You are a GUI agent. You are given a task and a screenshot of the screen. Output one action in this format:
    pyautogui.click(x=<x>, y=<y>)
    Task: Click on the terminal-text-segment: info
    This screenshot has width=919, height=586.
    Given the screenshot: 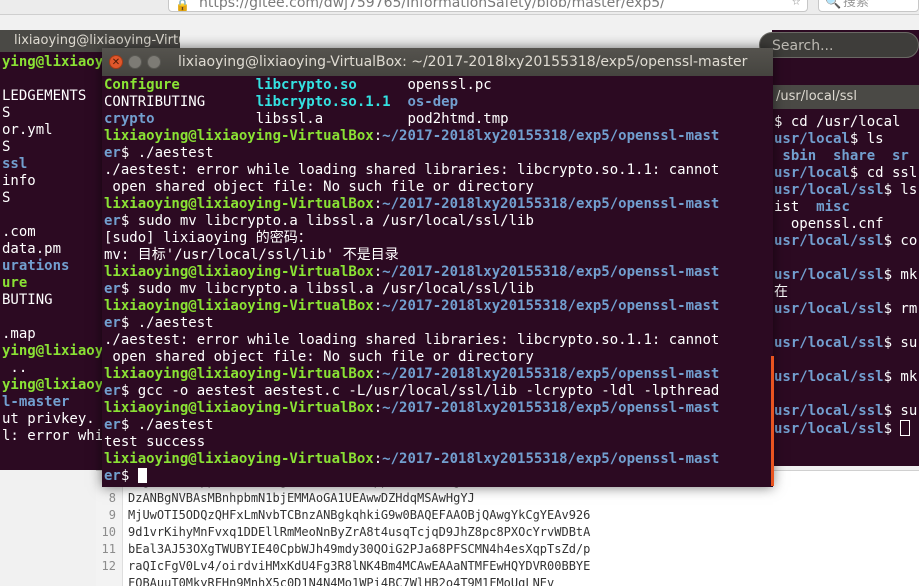 What is the action you would take?
    pyautogui.click(x=19, y=181)
    